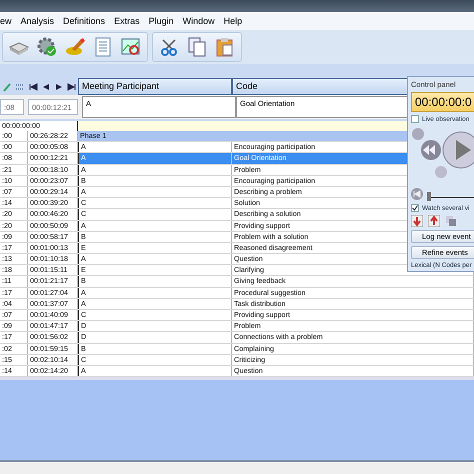  What do you see at coordinates (6, 21) in the screenshot?
I see `menu-item: ew` at bounding box center [6, 21].